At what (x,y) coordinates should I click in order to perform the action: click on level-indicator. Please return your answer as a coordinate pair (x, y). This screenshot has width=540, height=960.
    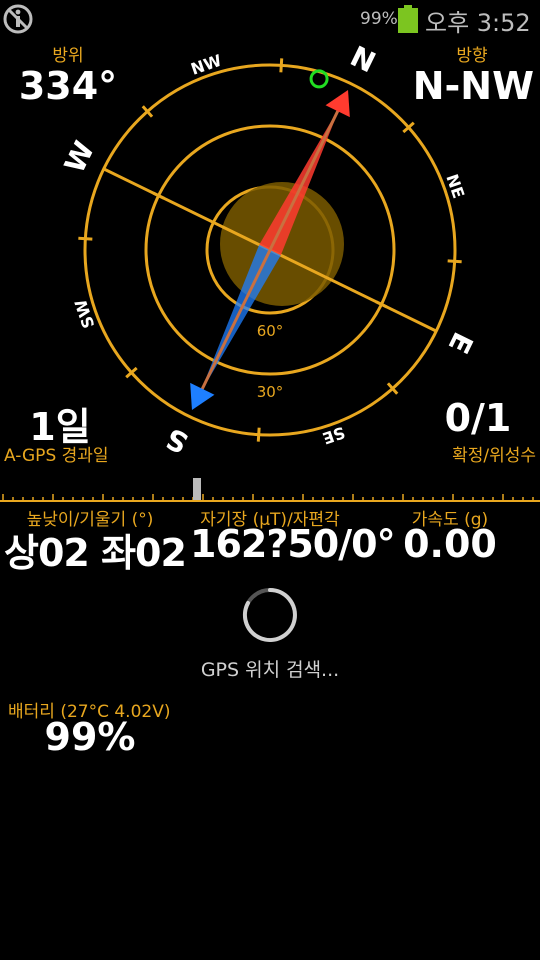
    Looking at the image, I should click on (197, 489).